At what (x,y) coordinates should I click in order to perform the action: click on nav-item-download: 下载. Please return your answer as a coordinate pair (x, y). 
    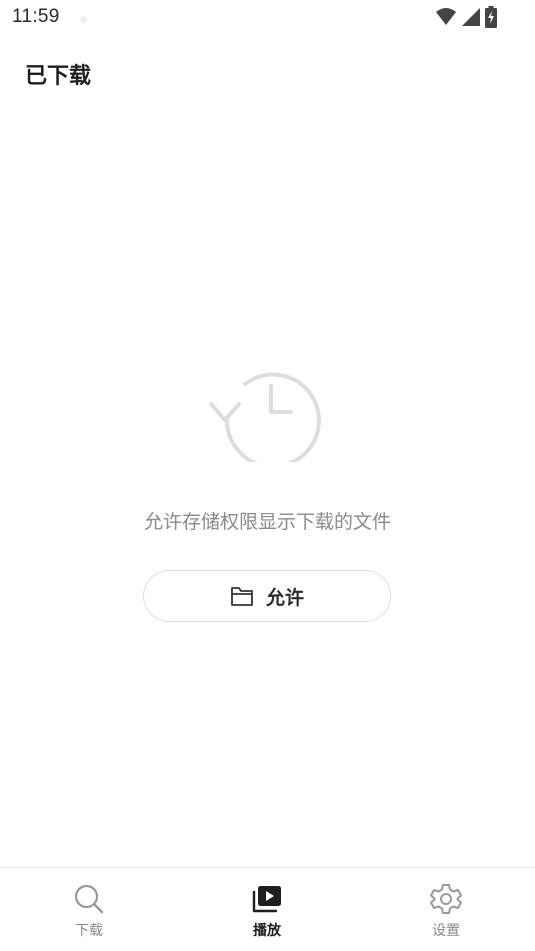
    Looking at the image, I should click on (89, 909).